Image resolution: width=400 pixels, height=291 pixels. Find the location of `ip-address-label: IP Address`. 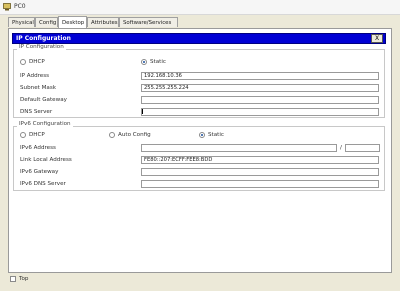

ip-address-label: IP Address is located at coordinates (35, 76).